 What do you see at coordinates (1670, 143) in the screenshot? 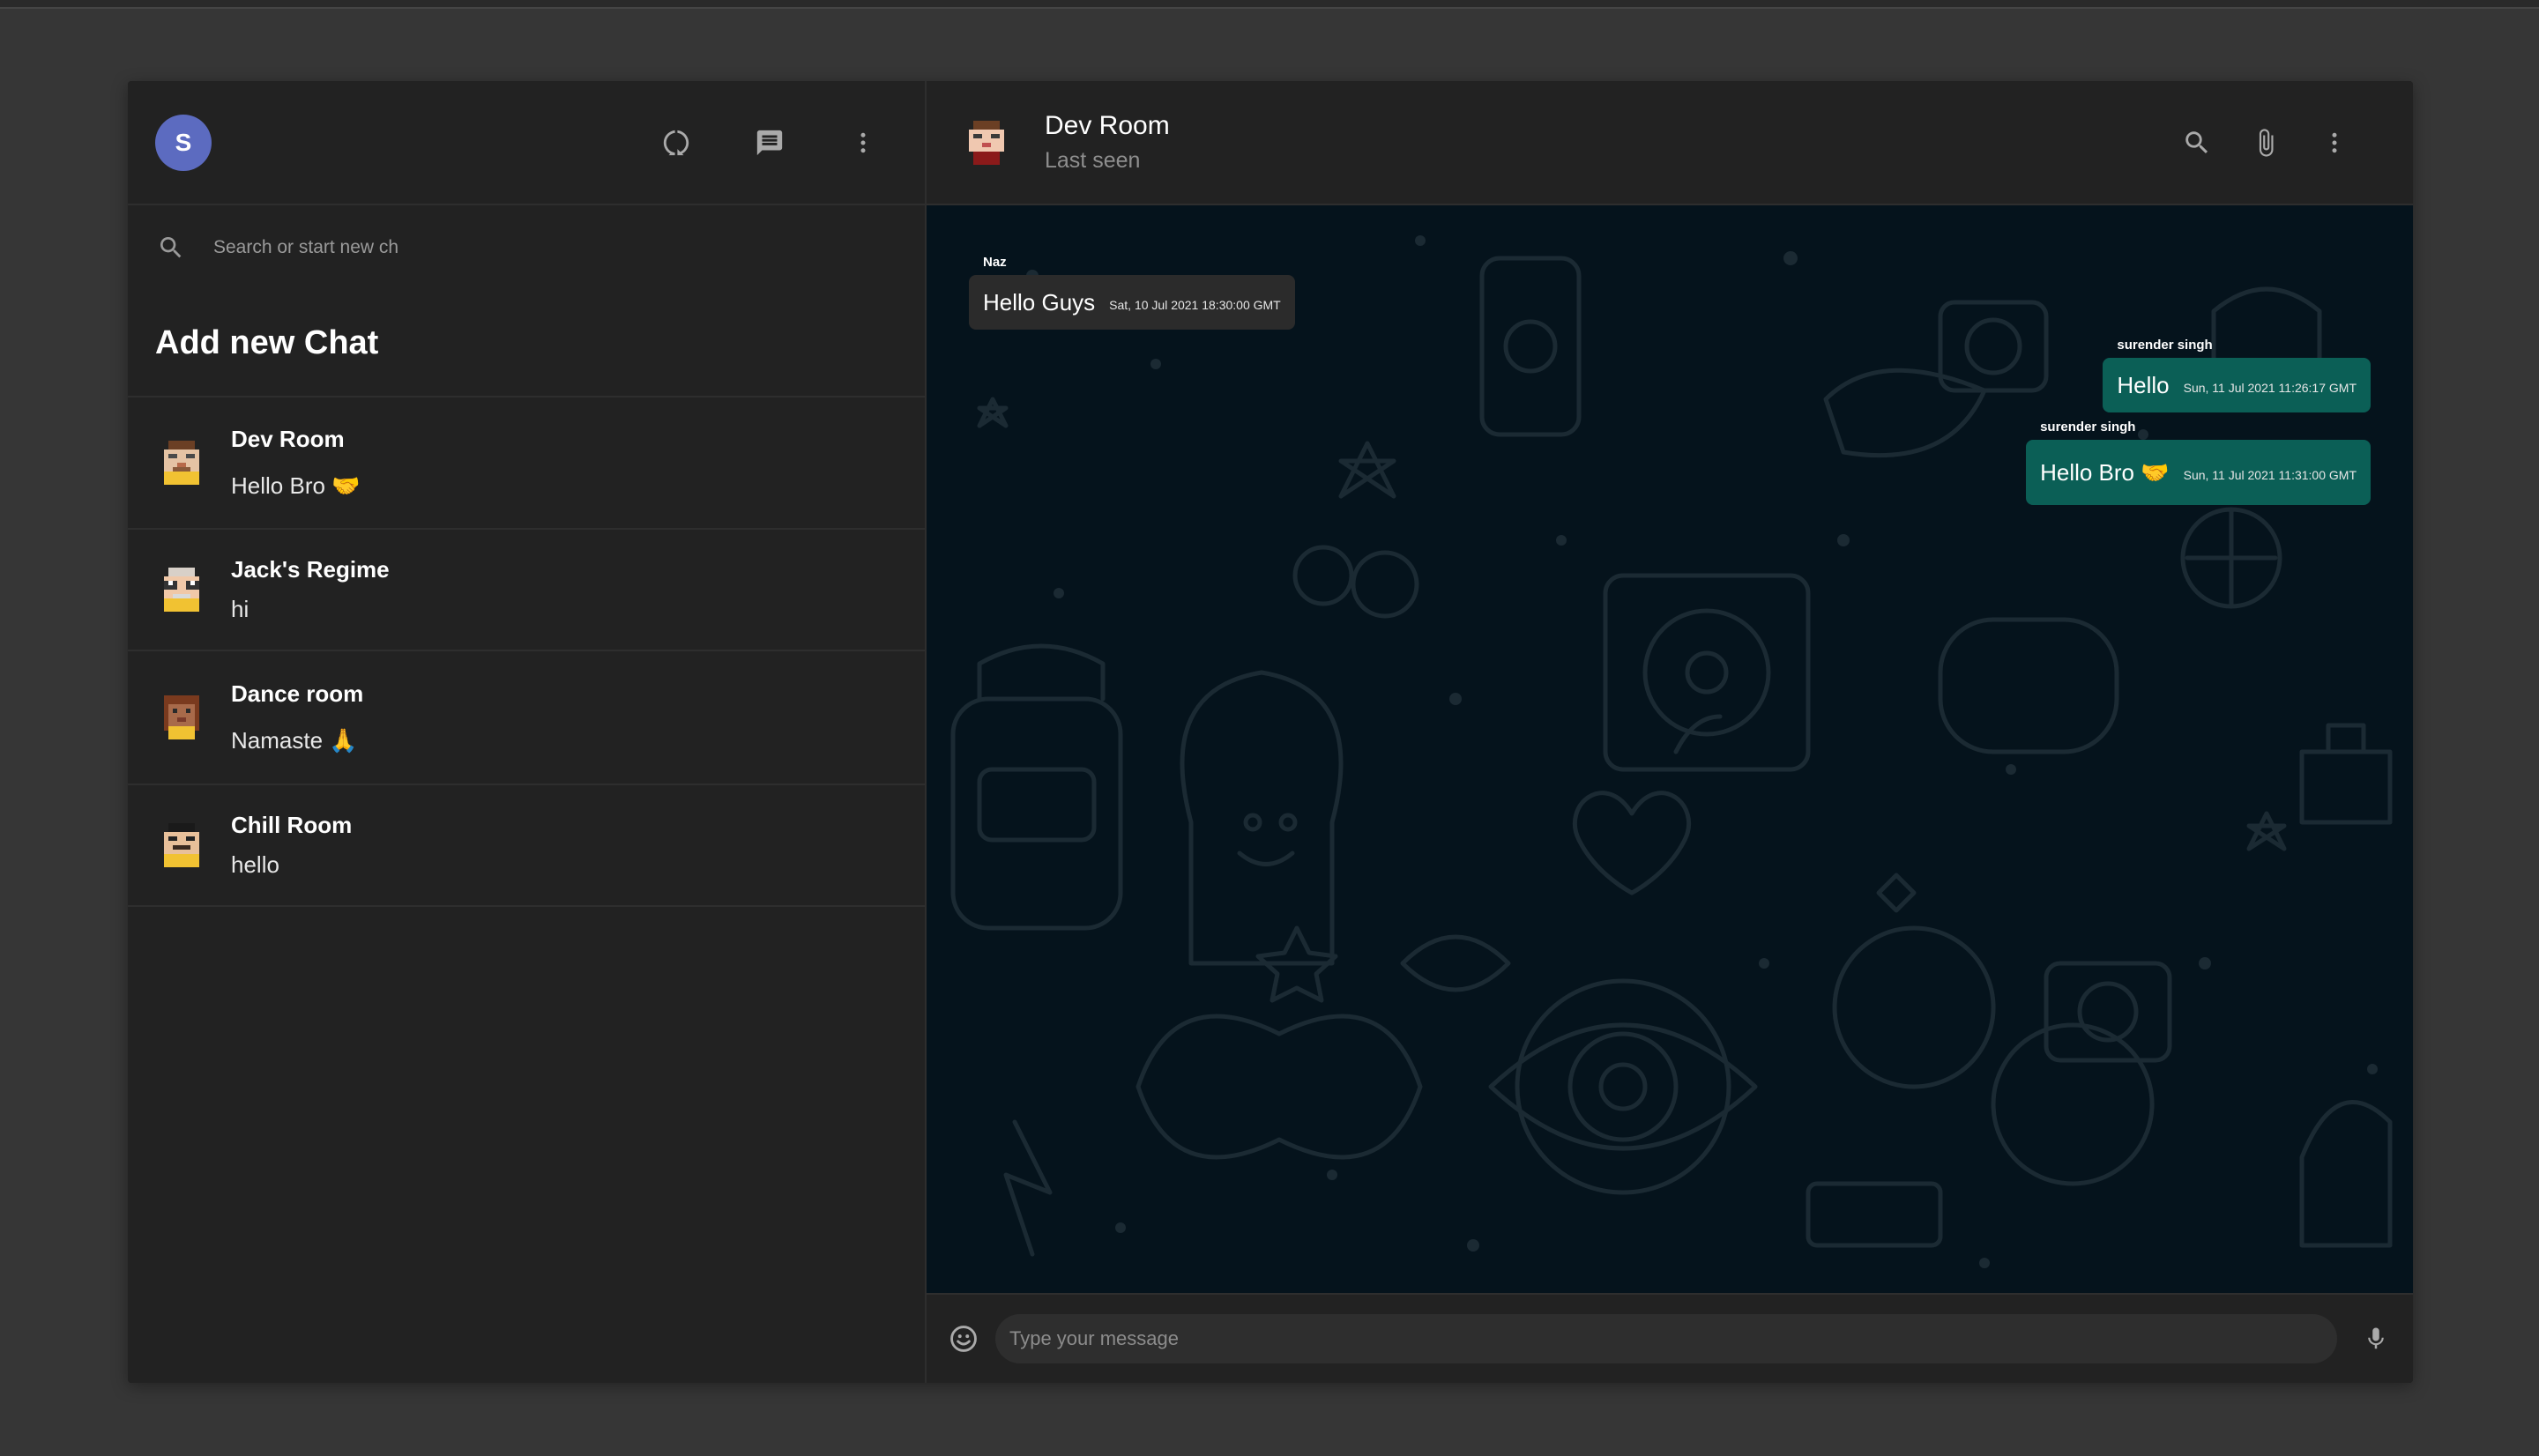
I see `chat-header: Dev Room Last seen` at bounding box center [1670, 143].